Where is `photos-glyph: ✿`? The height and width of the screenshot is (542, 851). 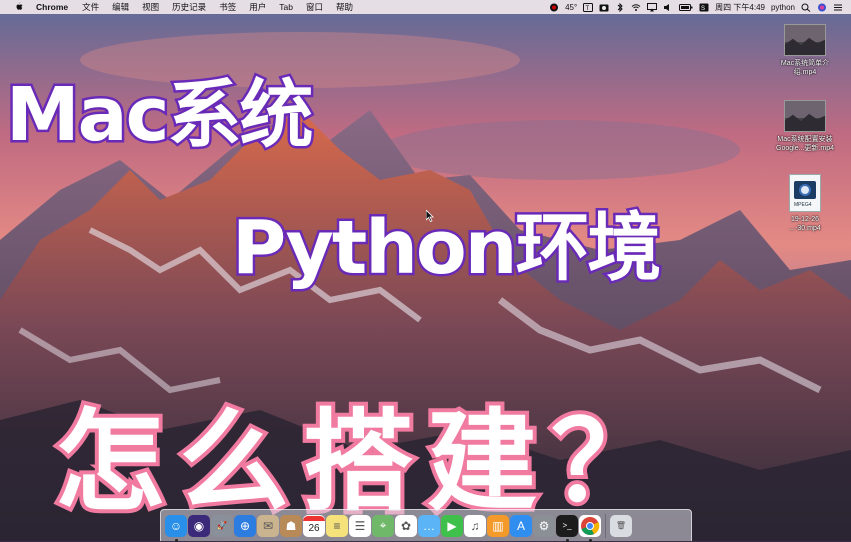
photos-glyph: ✿ is located at coordinates (406, 525).